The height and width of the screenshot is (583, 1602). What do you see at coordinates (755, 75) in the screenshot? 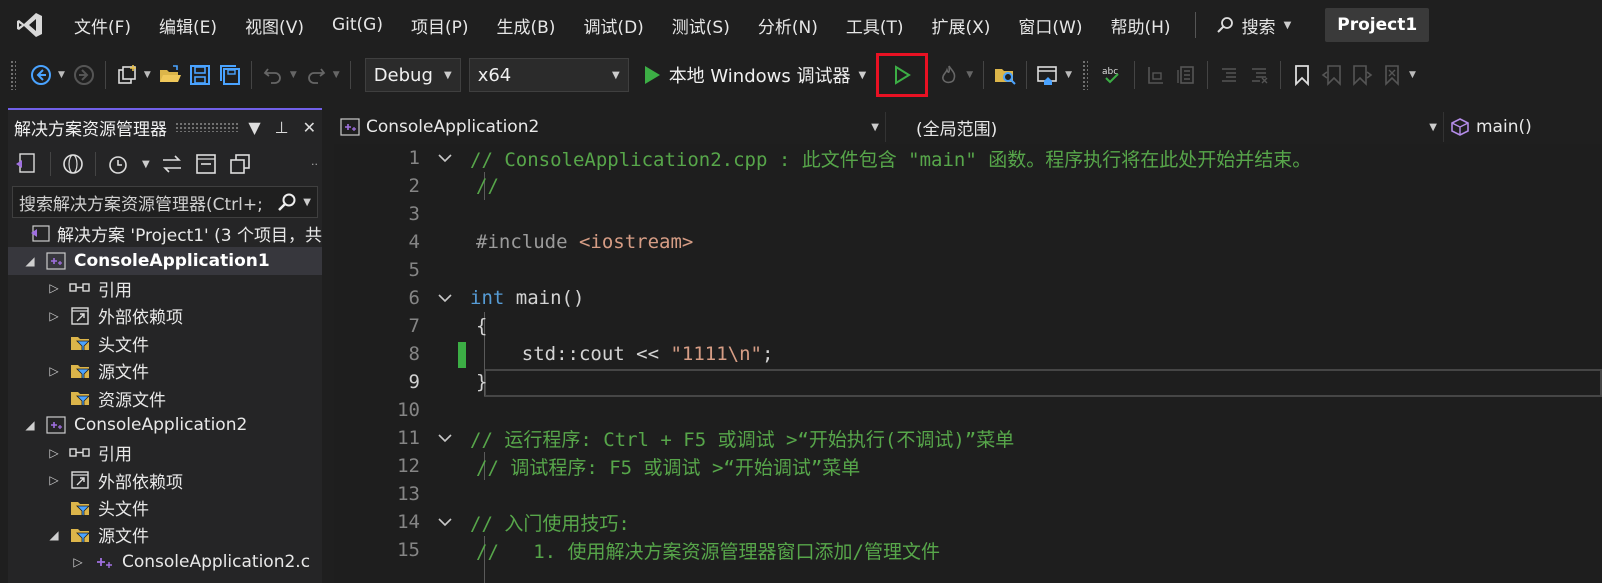
I see `start-debugging-button: 本地 Windows 调试器 ▼` at bounding box center [755, 75].